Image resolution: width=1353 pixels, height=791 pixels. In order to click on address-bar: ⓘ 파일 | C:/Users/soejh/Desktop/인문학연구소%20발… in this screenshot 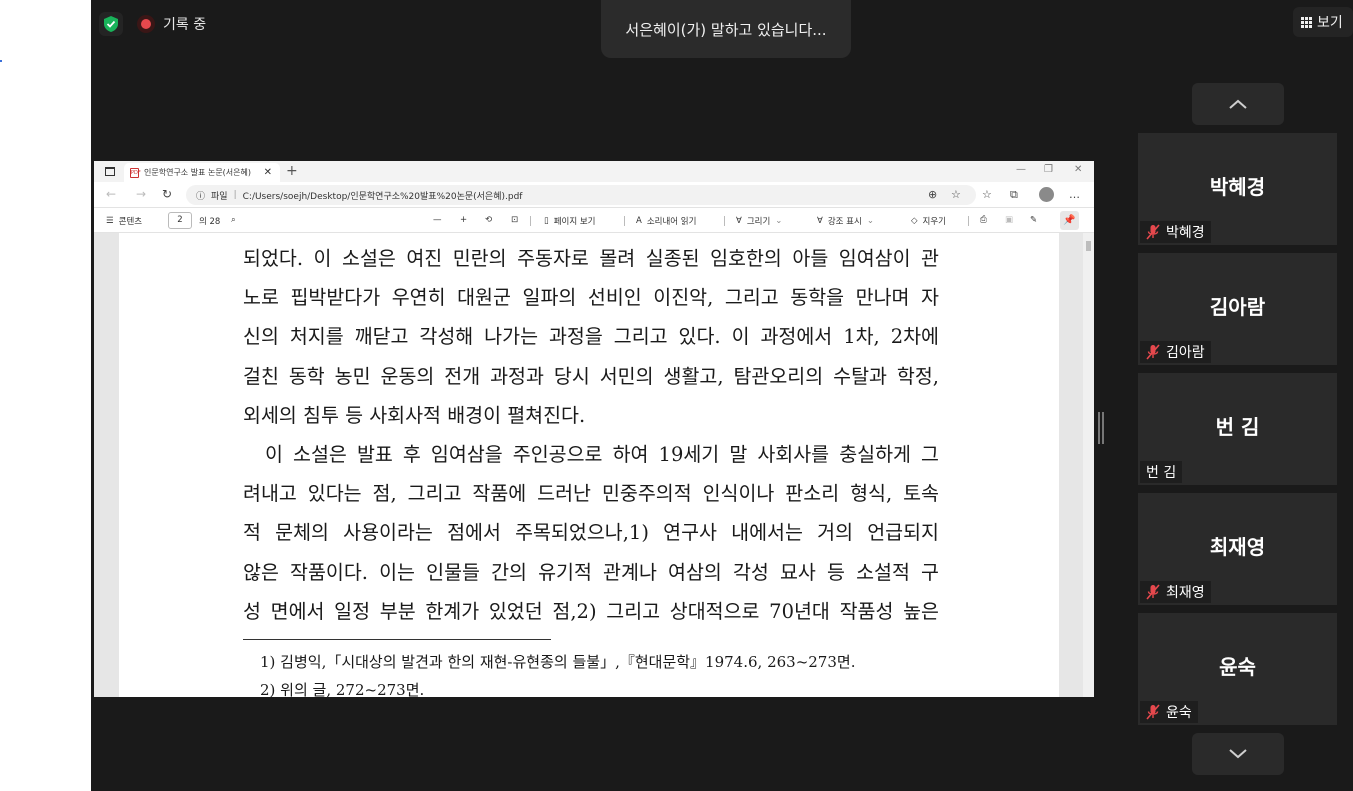, I will do `click(581, 195)`.